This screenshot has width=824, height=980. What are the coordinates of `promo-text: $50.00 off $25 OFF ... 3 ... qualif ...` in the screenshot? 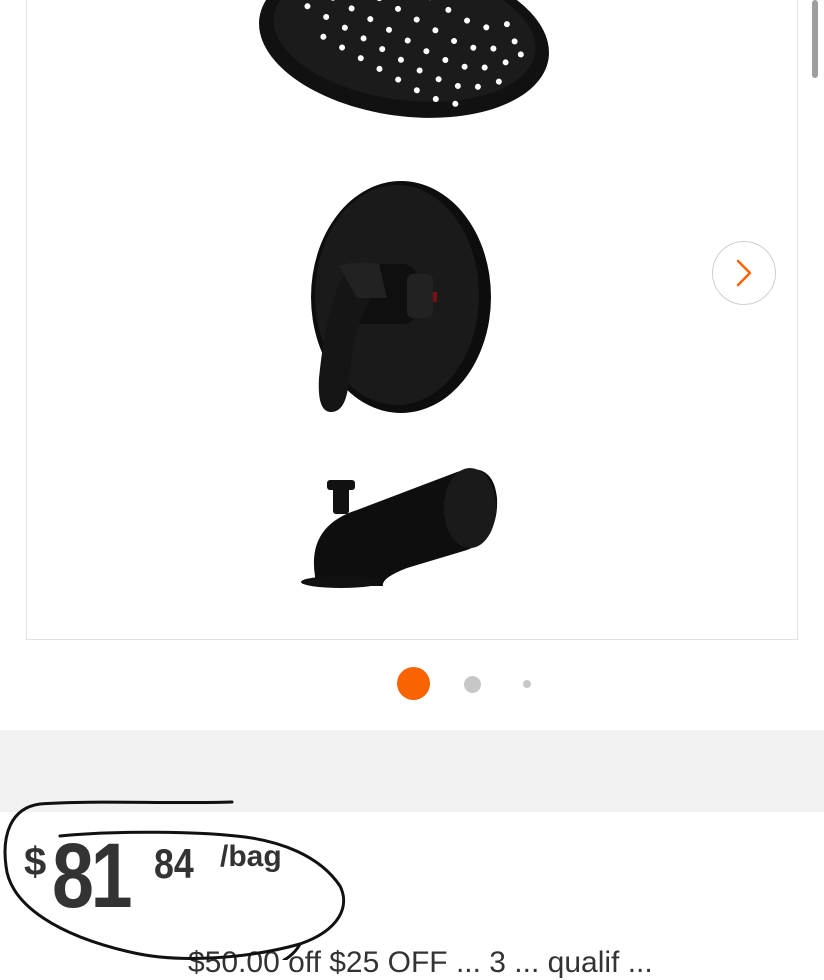 It's located at (420, 962).